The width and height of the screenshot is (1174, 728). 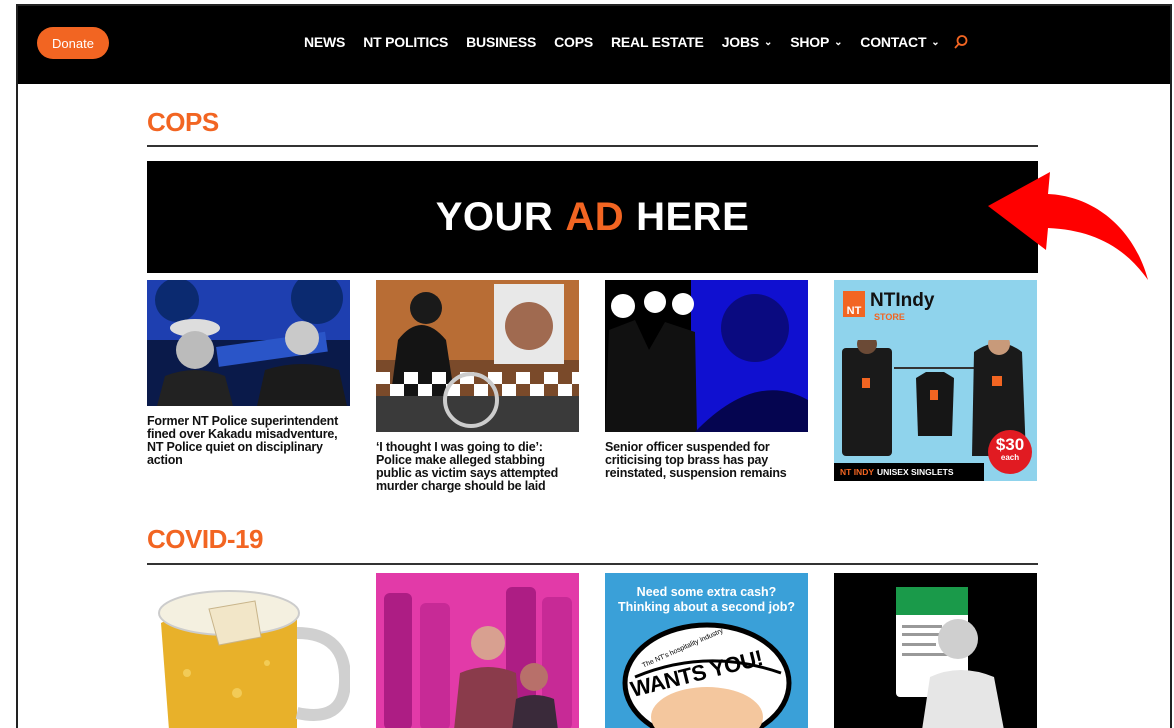 I want to click on red-arrow-icon, so click(x=1068, y=226).